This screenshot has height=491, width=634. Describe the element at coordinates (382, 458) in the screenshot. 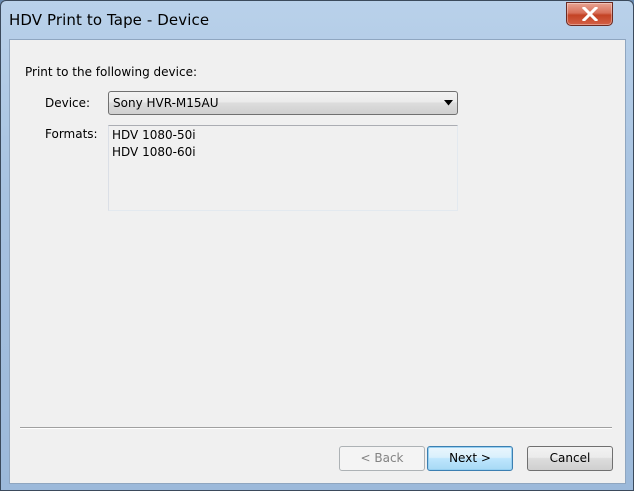

I see `back-button: < Back` at that location.